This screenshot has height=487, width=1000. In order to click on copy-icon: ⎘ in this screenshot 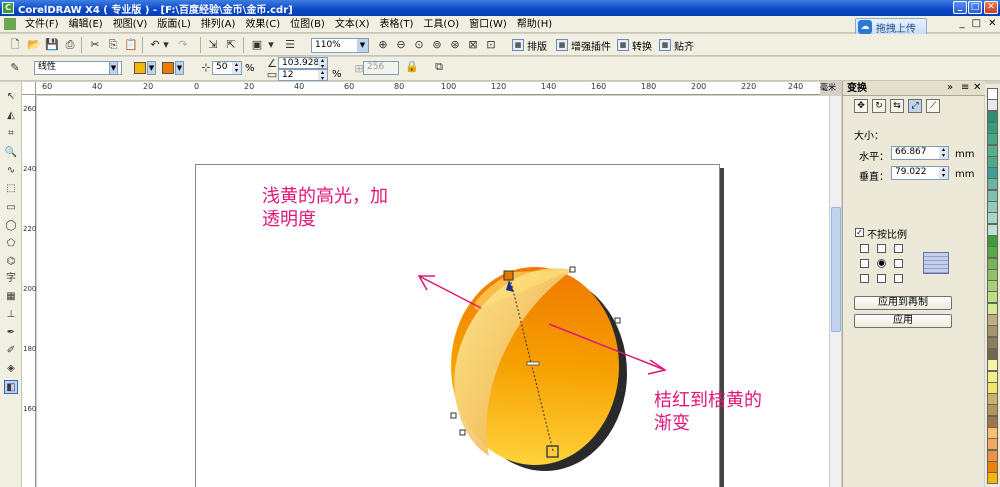, I will do `click(113, 45)`.